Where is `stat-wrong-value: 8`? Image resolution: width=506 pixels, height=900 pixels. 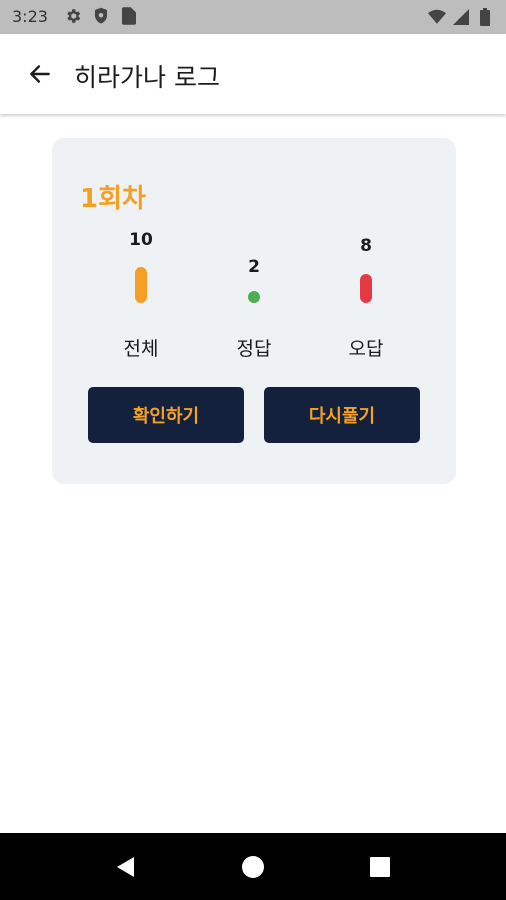 stat-wrong-value: 8 is located at coordinates (366, 246).